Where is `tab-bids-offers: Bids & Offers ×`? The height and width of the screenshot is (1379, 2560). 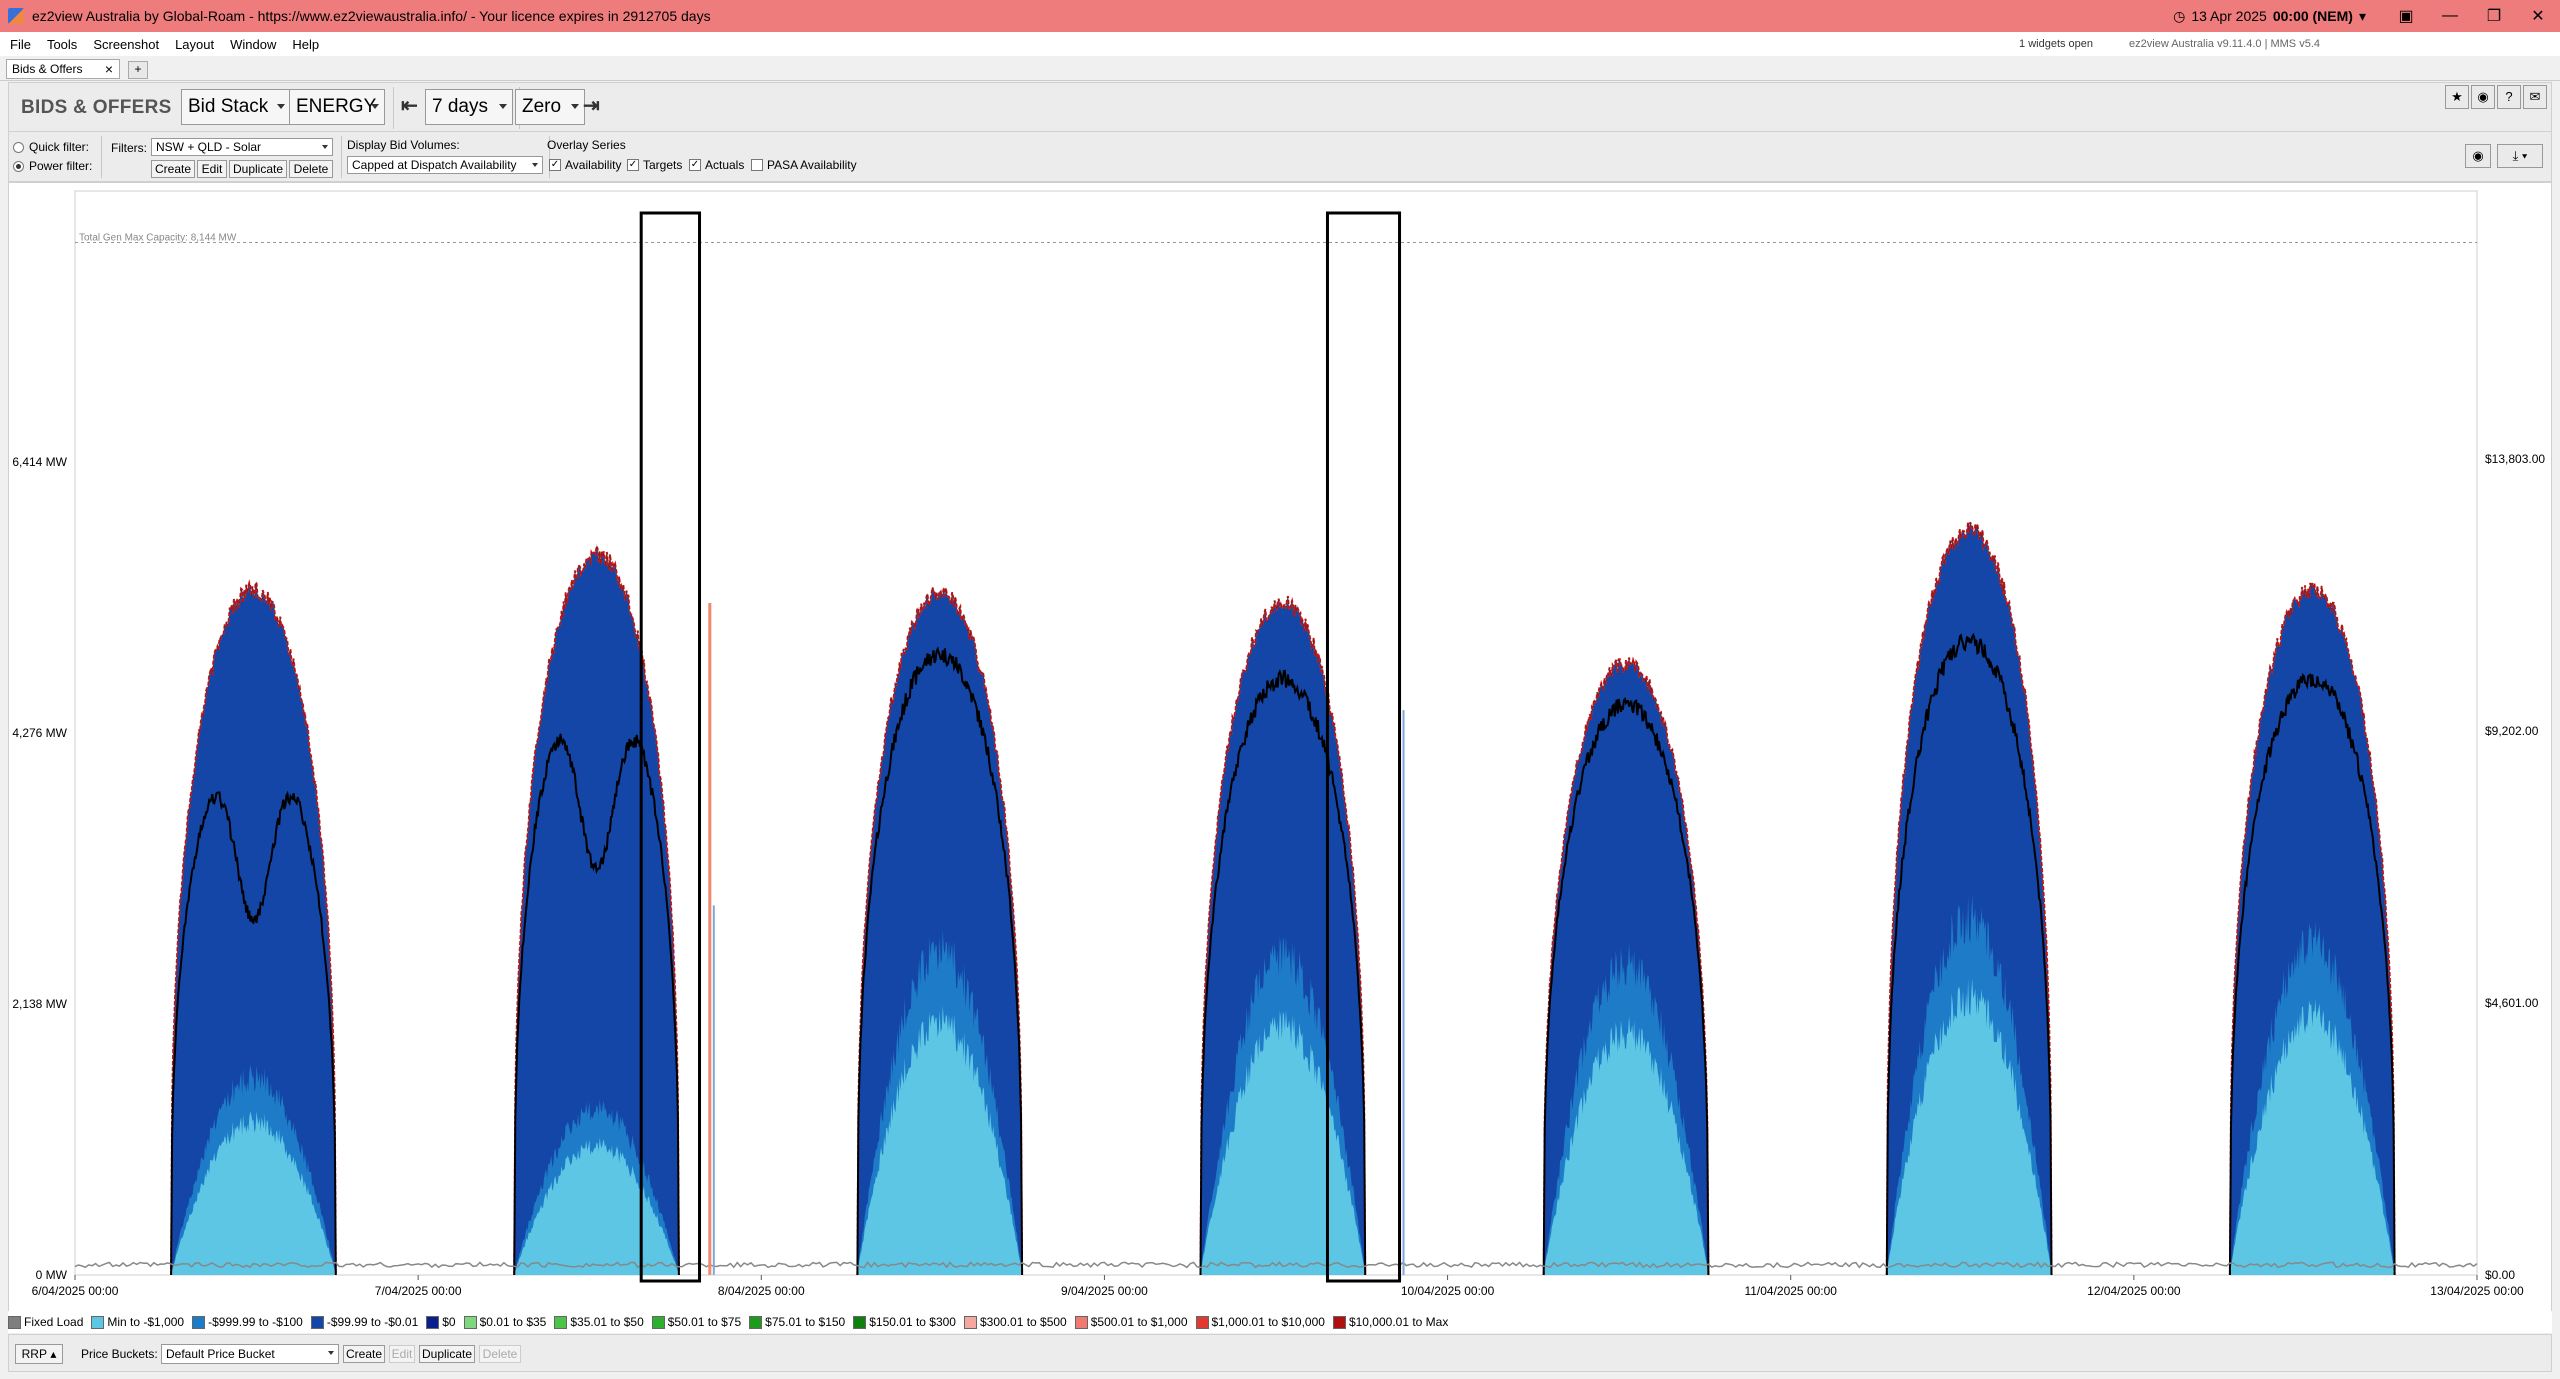
tab-bids-offers: Bids & Offers × is located at coordinates (63, 69).